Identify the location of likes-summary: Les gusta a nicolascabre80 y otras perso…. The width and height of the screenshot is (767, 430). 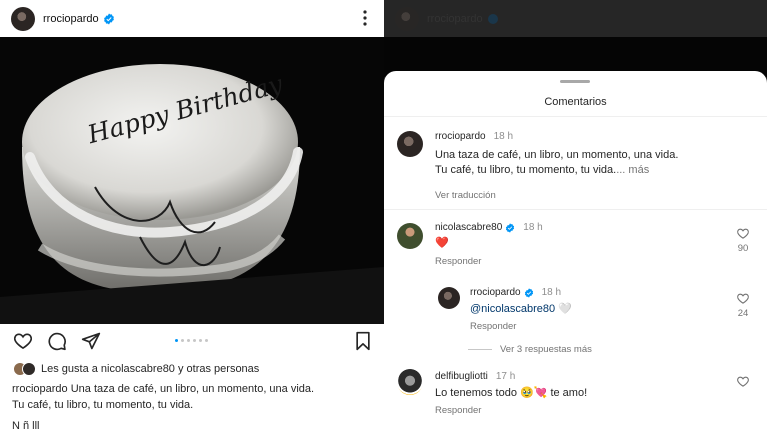
(136, 369).